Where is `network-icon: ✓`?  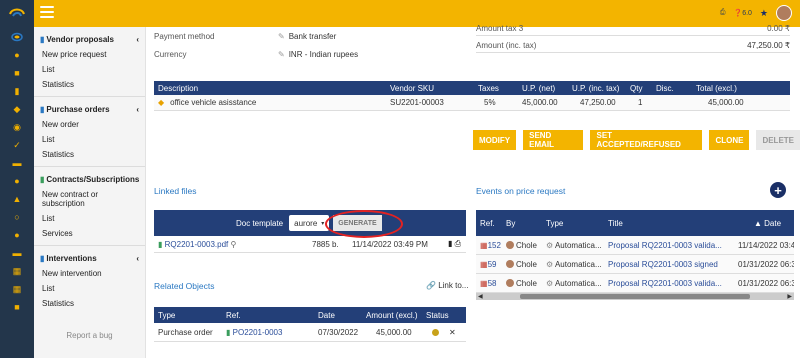
network-icon: ✓ is located at coordinates (17, 145).